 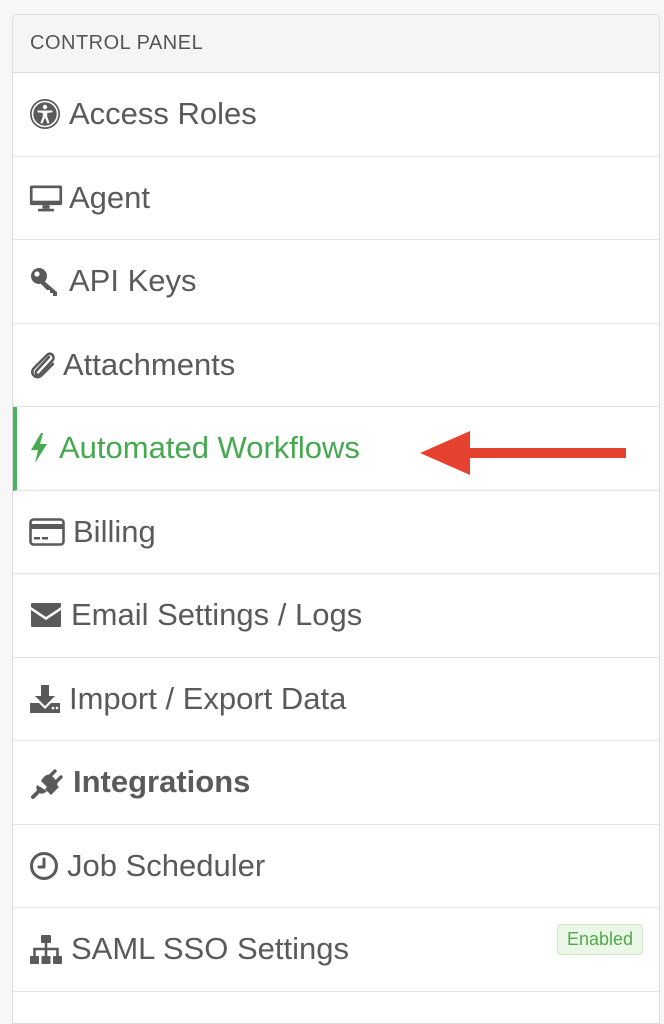 What do you see at coordinates (217, 615) in the screenshot?
I see `menu-item-label: Email Settings / Logs` at bounding box center [217, 615].